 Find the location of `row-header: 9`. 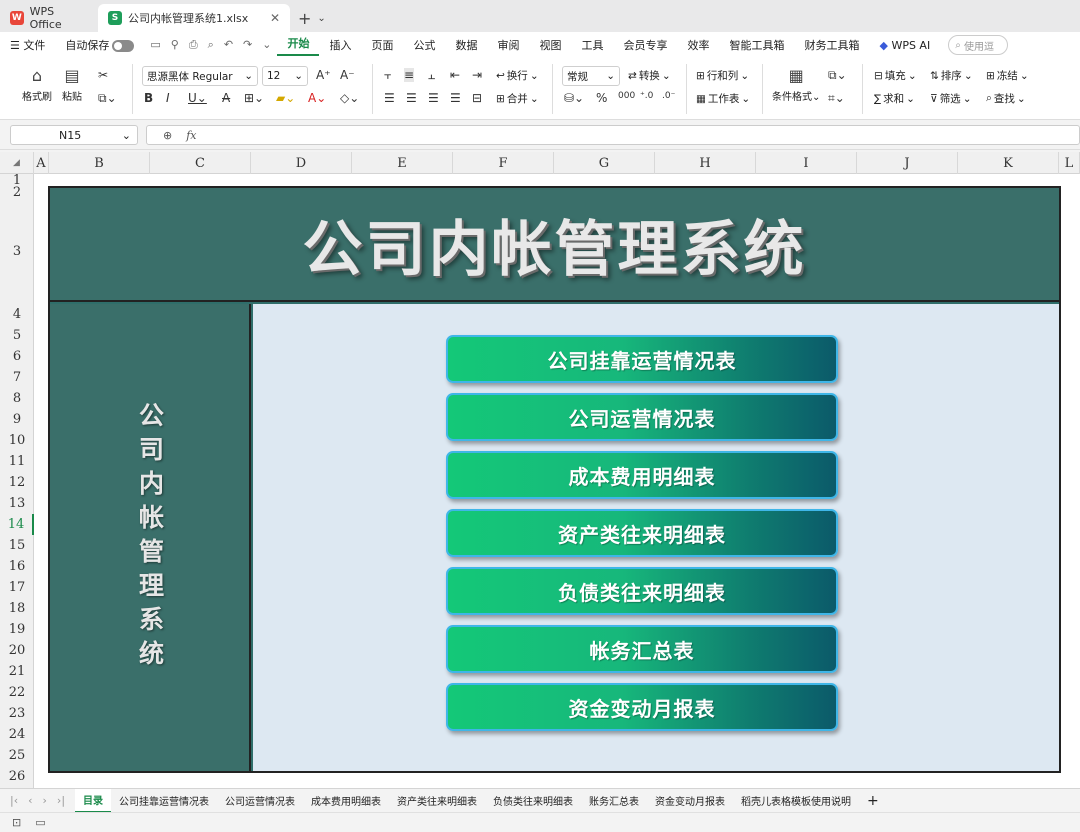

row-header: 9 is located at coordinates (17, 419).